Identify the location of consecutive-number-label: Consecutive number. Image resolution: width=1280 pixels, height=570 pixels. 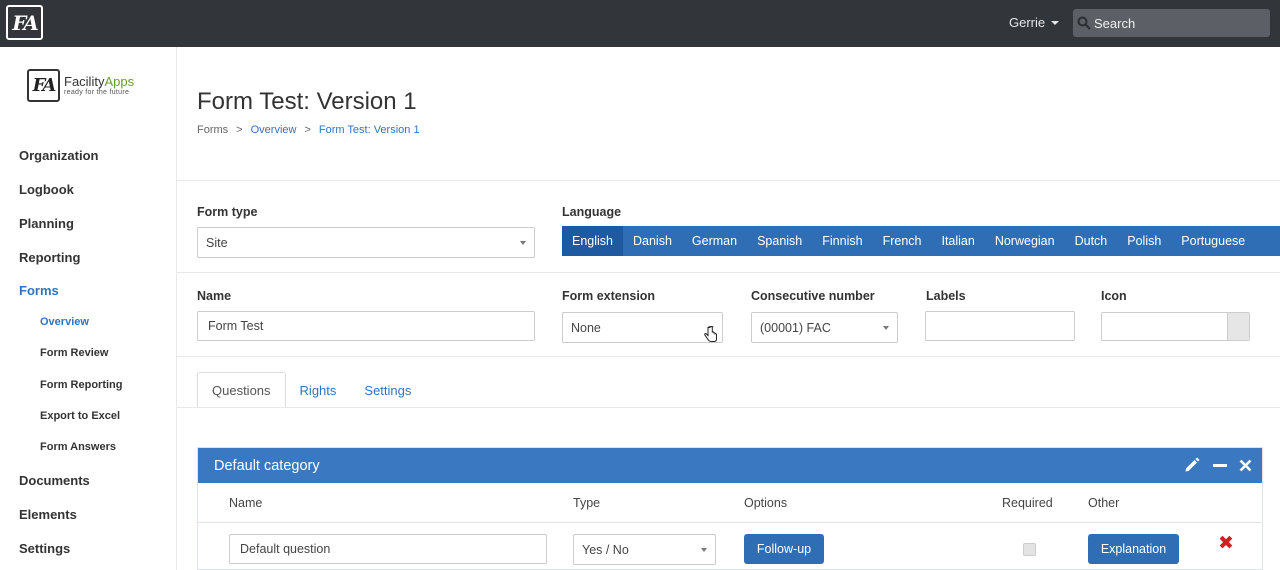
(813, 296).